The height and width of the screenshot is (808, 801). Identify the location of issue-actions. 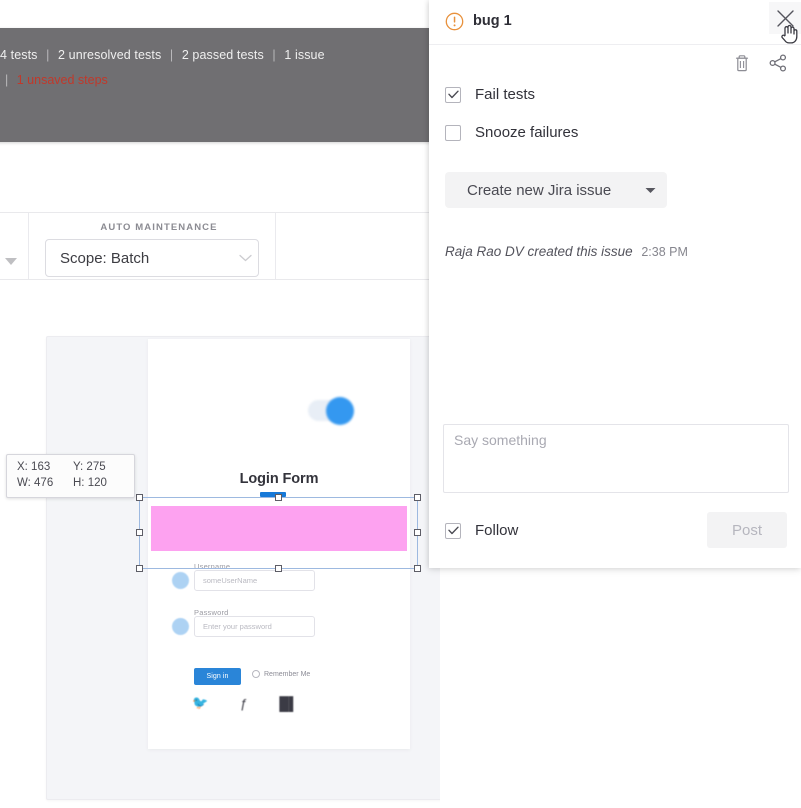
(615, 67).